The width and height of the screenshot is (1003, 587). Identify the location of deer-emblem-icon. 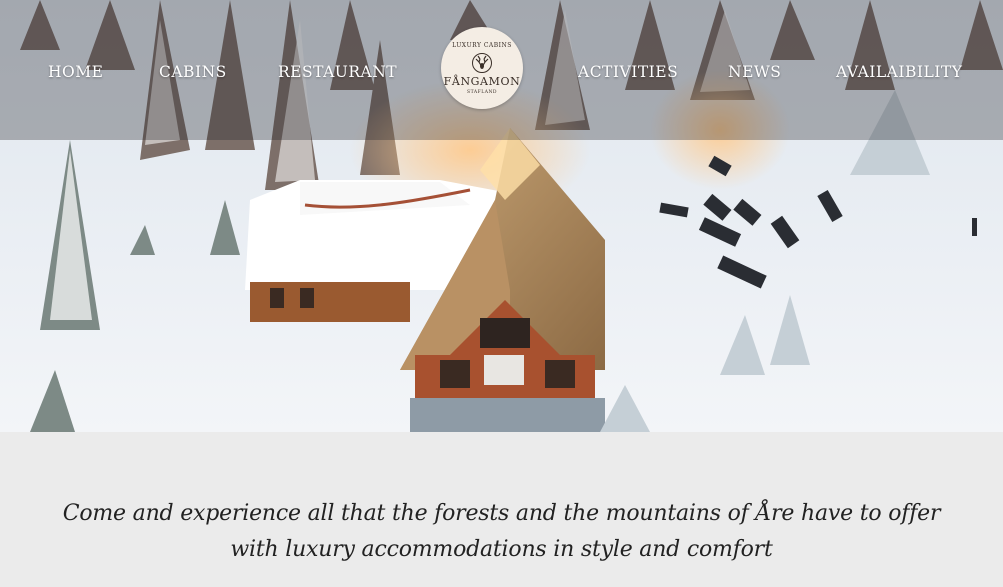
(482, 63).